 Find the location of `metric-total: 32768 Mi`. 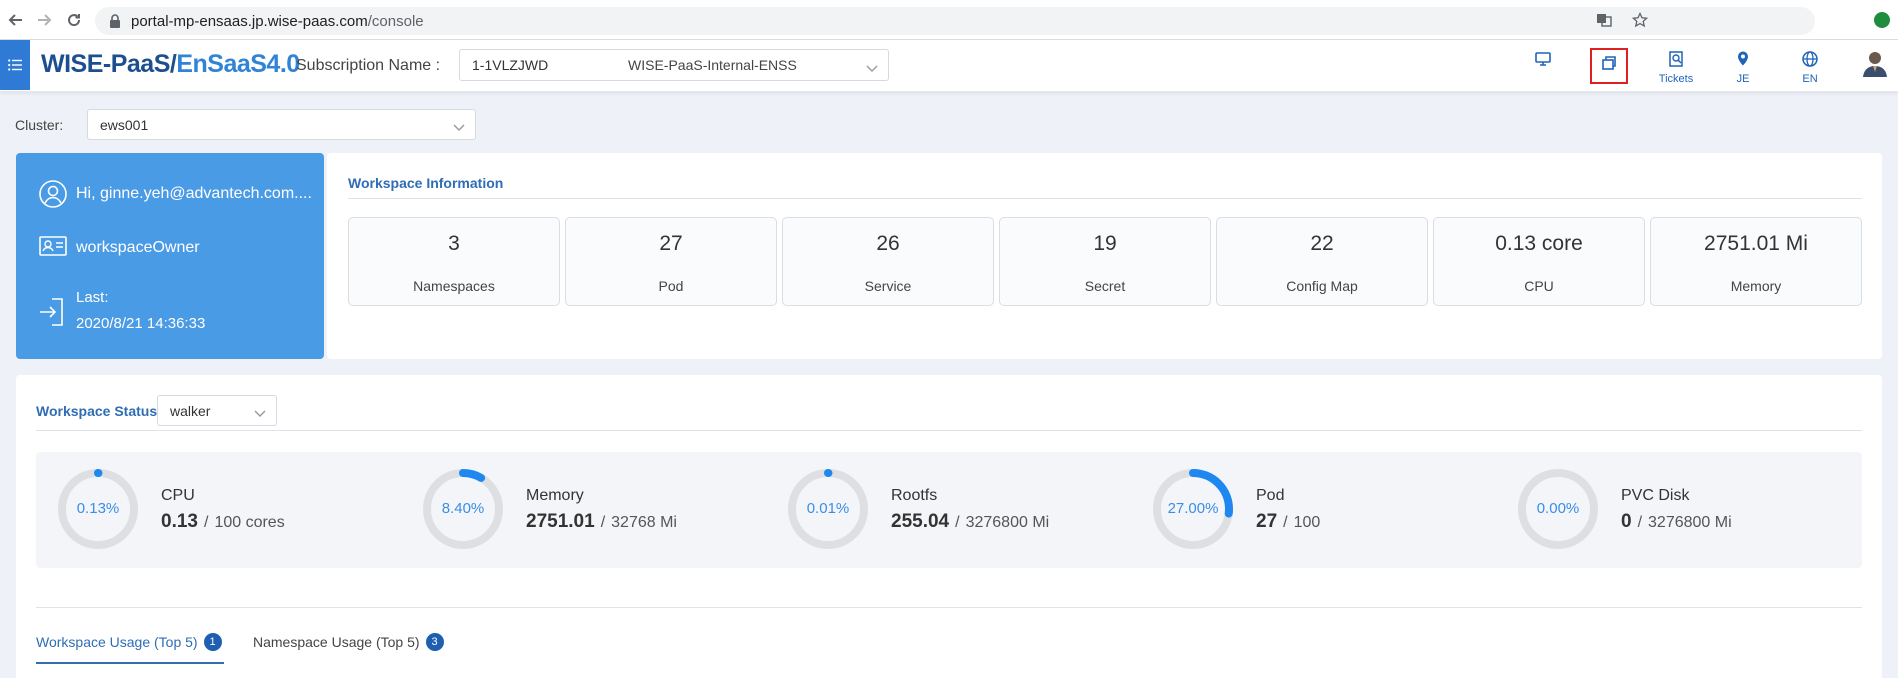

metric-total: 32768 Mi is located at coordinates (644, 522).